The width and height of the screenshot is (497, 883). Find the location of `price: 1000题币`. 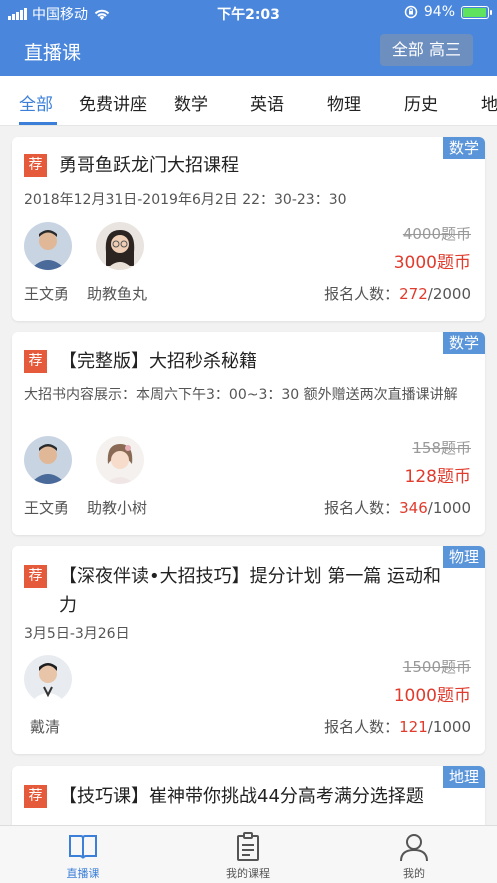

price: 1000题币 is located at coordinates (432, 696).